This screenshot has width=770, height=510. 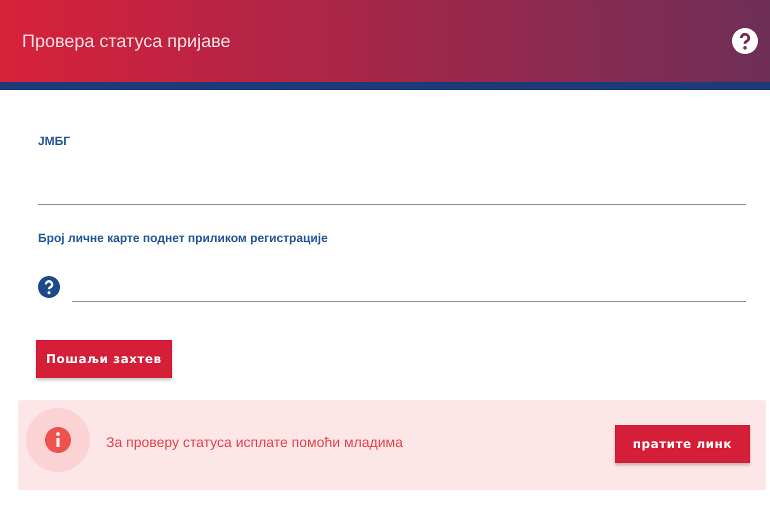 What do you see at coordinates (183, 238) in the screenshot?
I see `field-label: Број личне карте поднет приликом регистрације` at bounding box center [183, 238].